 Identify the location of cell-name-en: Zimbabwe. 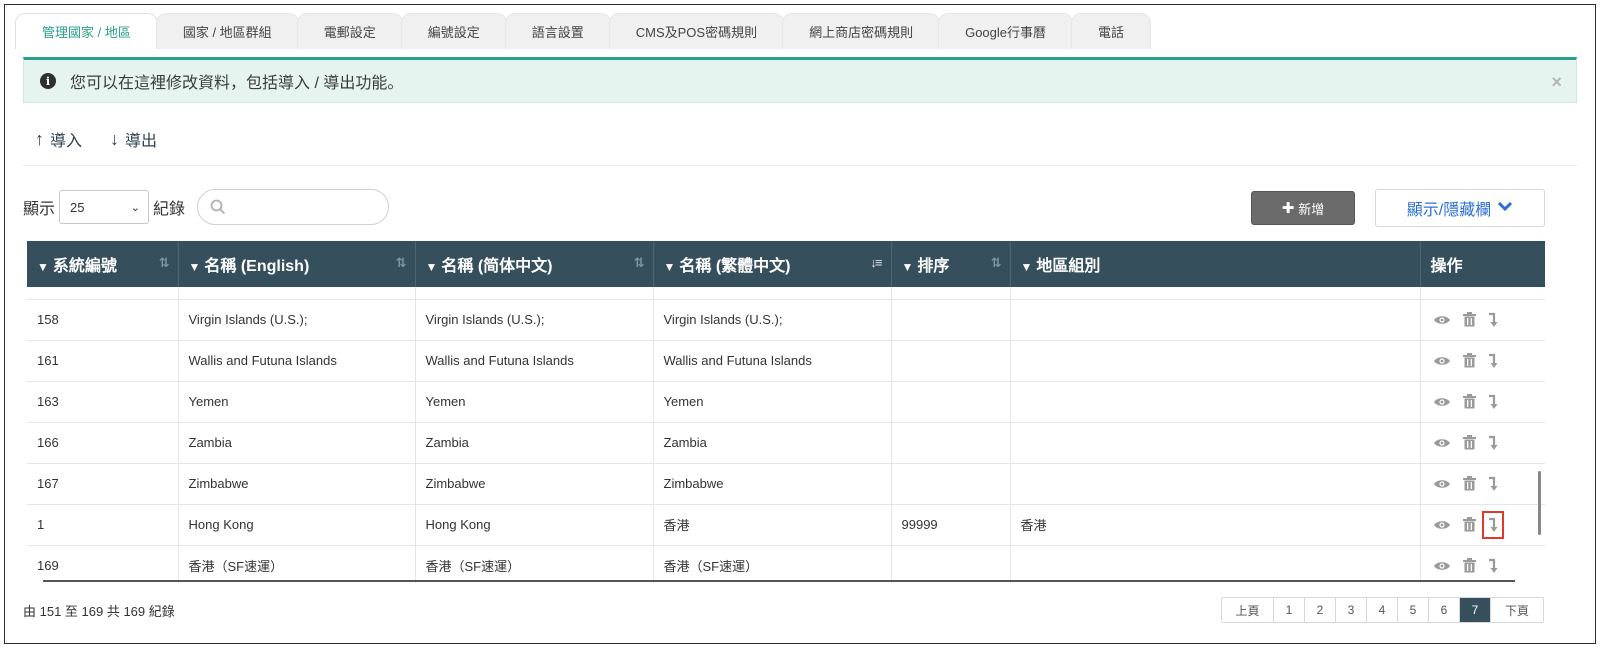
(297, 484).